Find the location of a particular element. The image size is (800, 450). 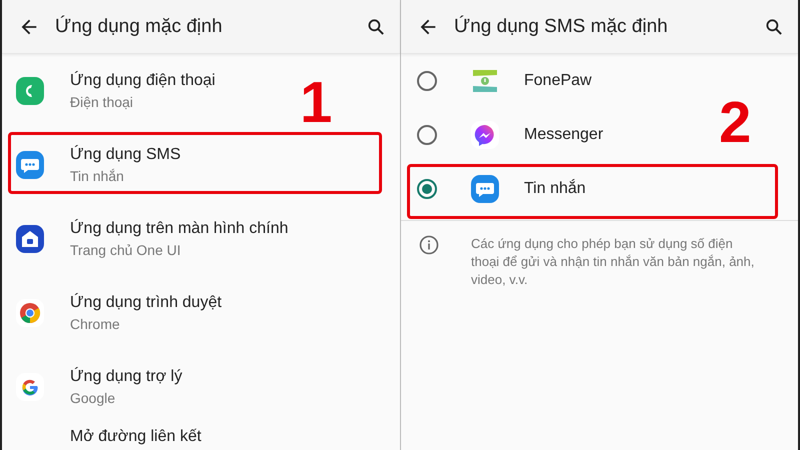

app-name: Messenger is located at coordinates (564, 135).